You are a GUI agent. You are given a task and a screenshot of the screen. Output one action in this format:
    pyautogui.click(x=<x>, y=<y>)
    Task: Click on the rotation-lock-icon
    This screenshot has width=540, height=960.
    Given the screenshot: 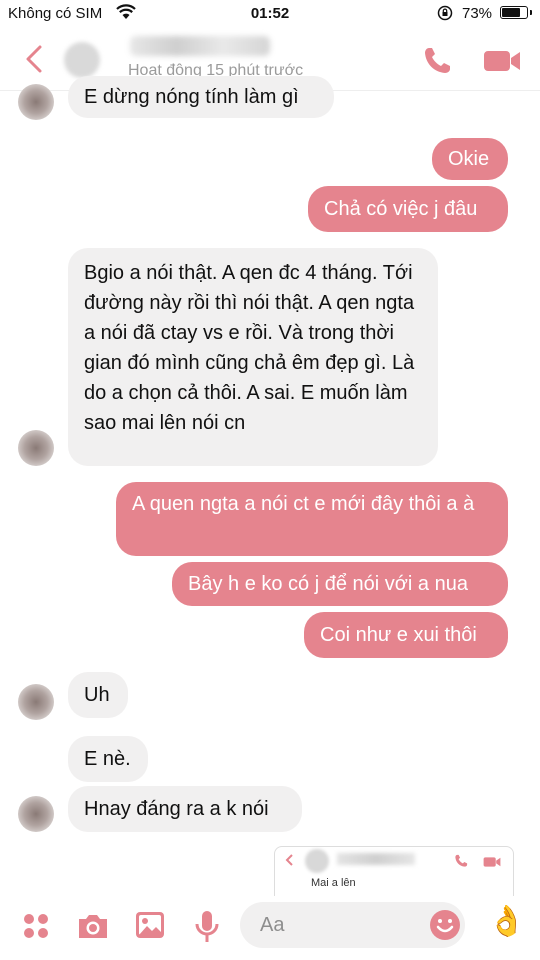 What is the action you would take?
    pyautogui.click(x=445, y=13)
    